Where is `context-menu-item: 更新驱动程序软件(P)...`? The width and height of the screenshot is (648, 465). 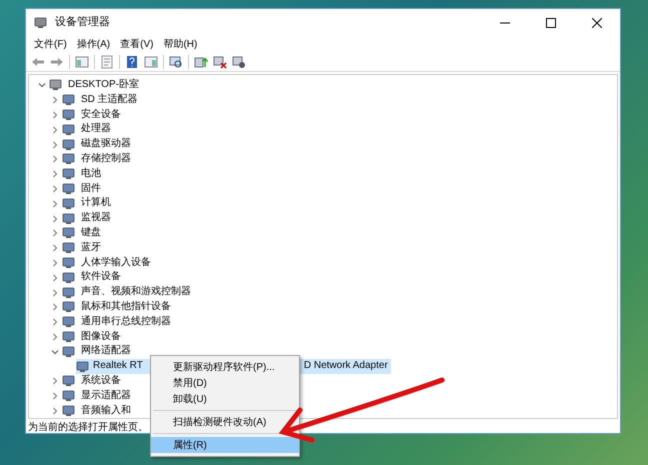 context-menu-item: 更新驱动程序软件(P)... is located at coordinates (225, 367).